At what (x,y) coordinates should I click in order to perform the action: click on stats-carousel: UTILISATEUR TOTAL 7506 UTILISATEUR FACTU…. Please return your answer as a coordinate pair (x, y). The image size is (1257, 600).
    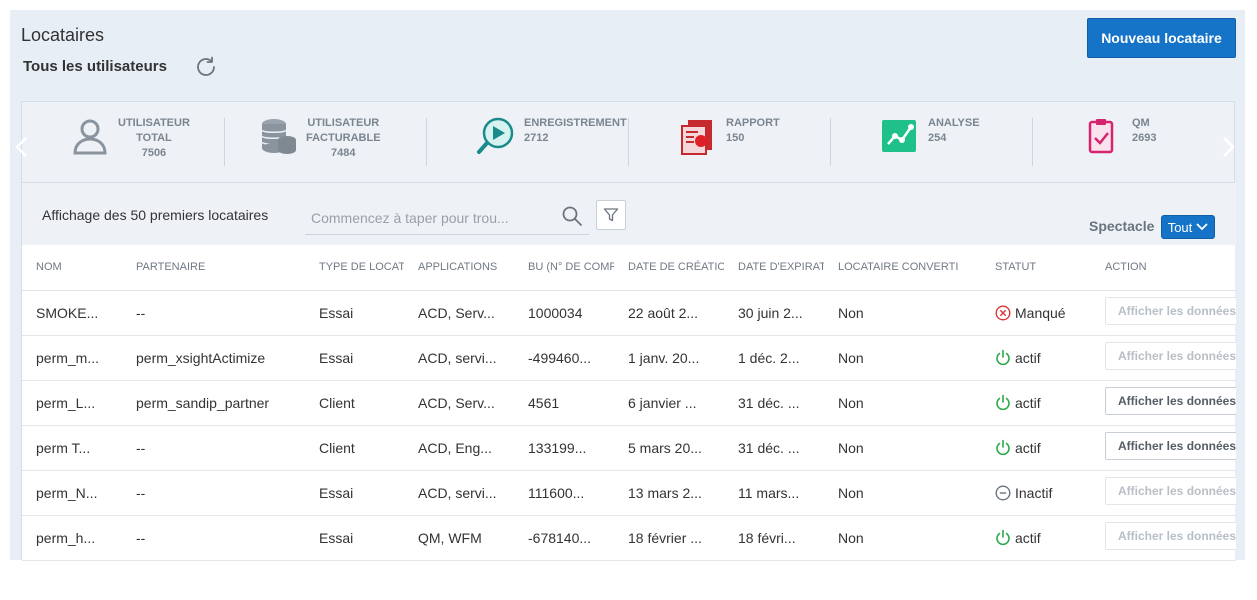
    Looking at the image, I should click on (625, 142).